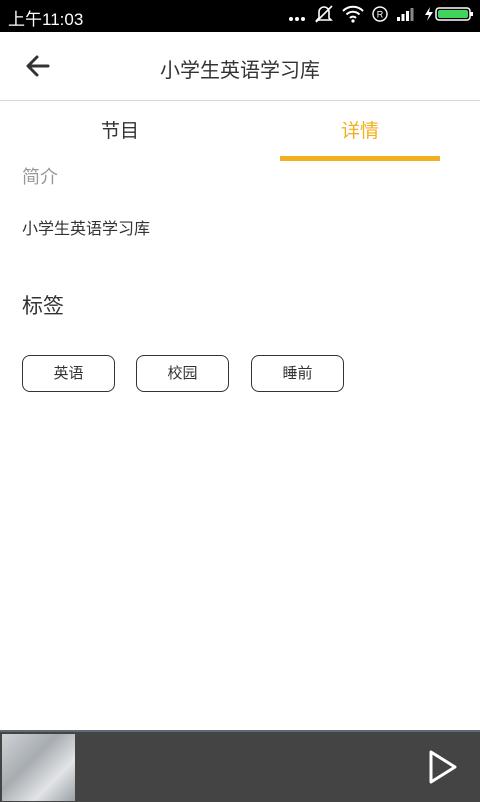 The image size is (480, 802). I want to click on intro-text: 小学生英语学习库, so click(86, 228).